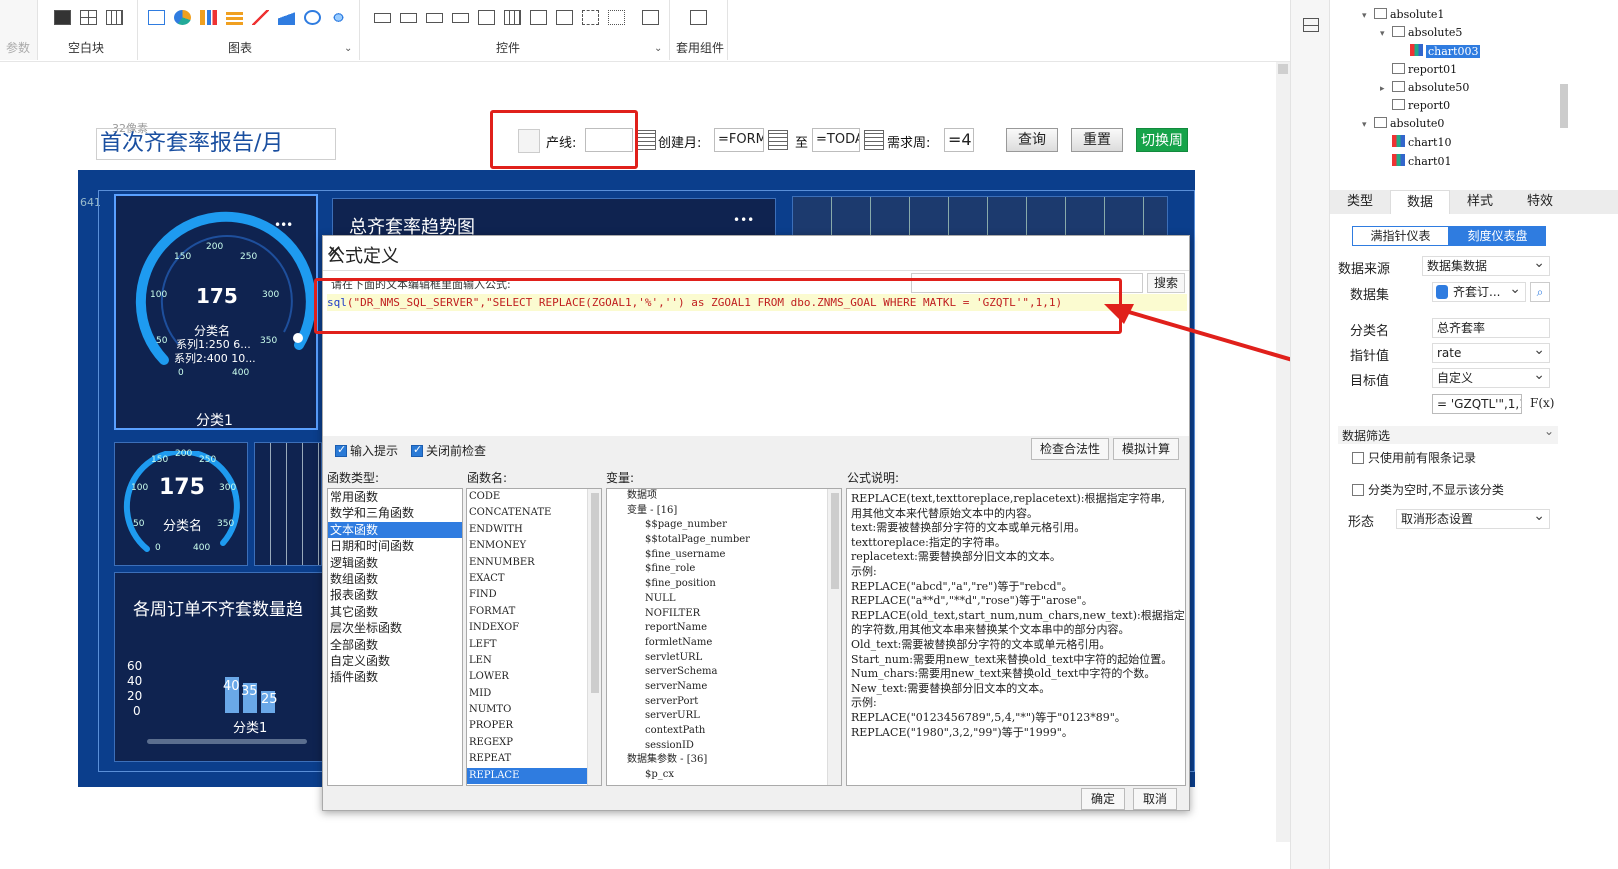  I want to click on func-name-item: CONCATENATE, so click(529, 513).